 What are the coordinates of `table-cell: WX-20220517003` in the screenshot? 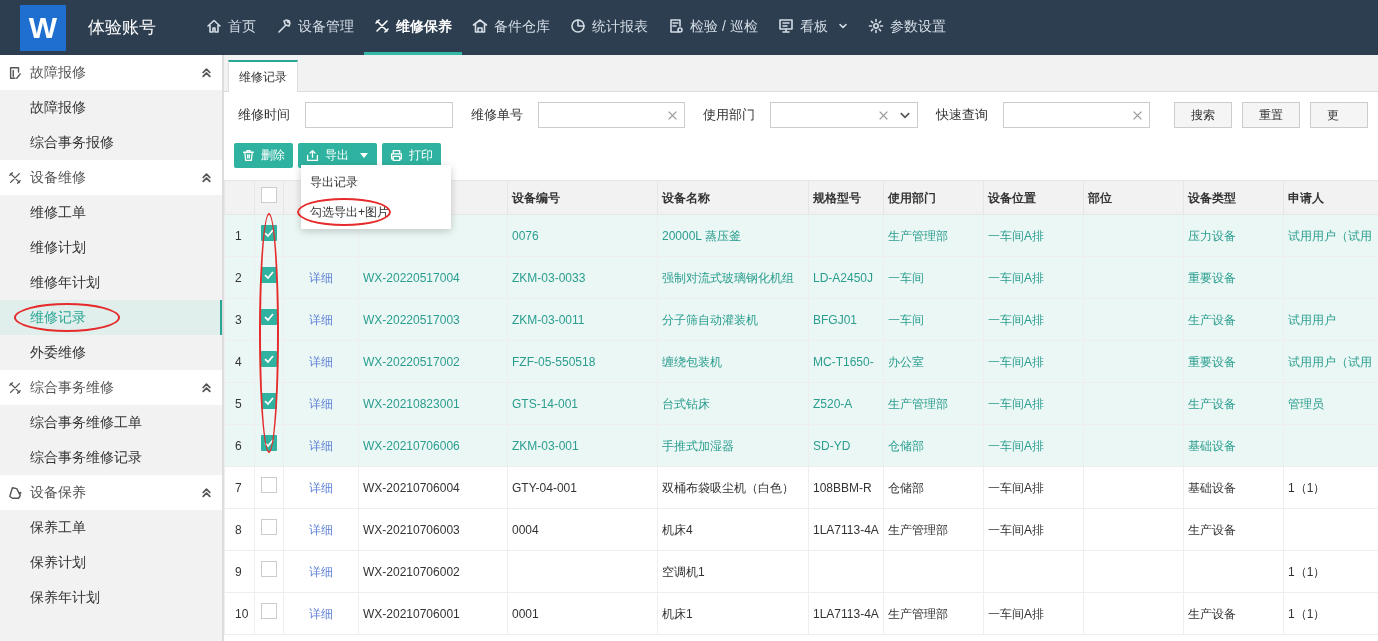 It's located at (411, 319).